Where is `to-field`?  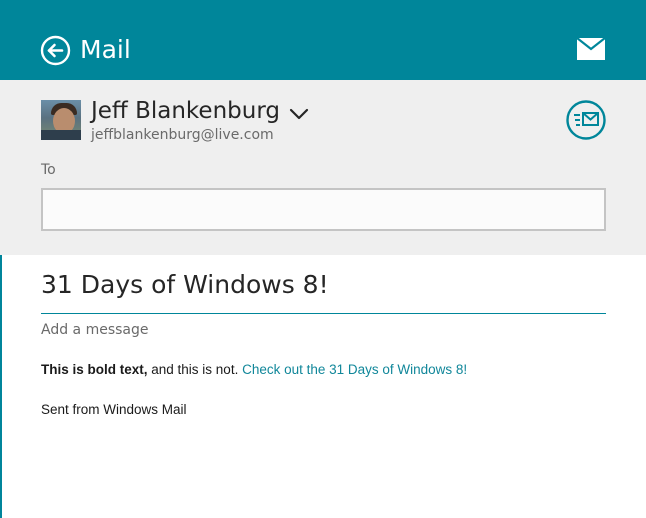
to-field is located at coordinates (323, 209).